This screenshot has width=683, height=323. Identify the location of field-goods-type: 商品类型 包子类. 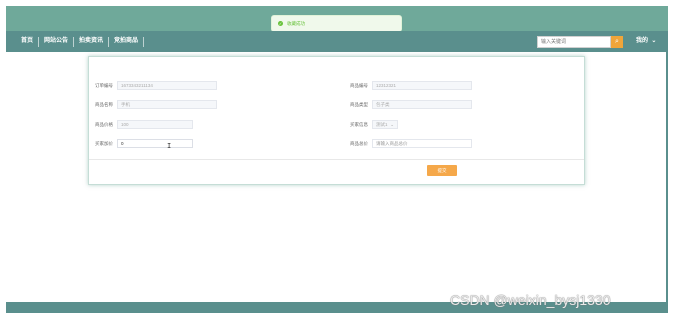
(408, 104).